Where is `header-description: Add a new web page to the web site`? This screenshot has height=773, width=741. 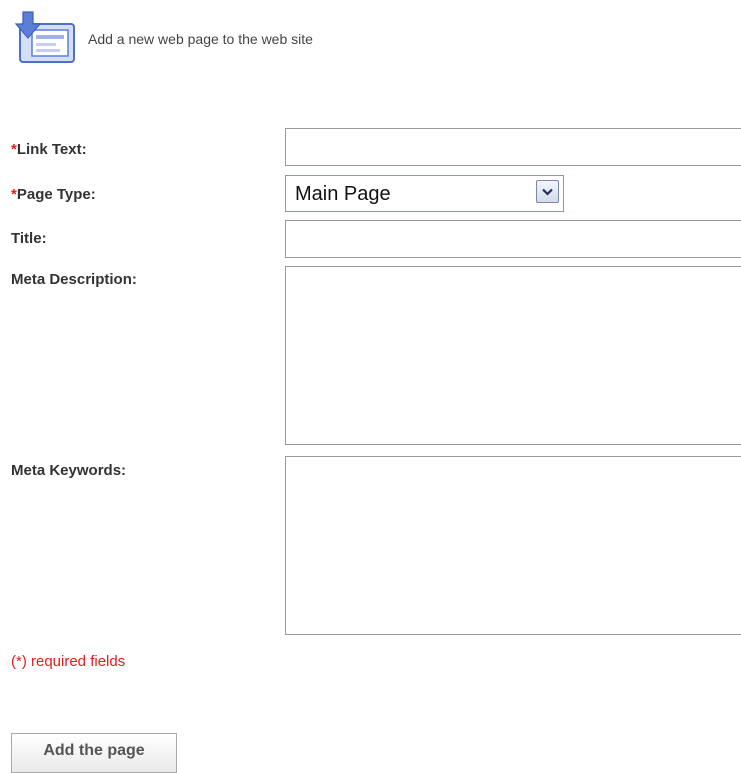 header-description: Add a new web page to the web site is located at coordinates (200, 39).